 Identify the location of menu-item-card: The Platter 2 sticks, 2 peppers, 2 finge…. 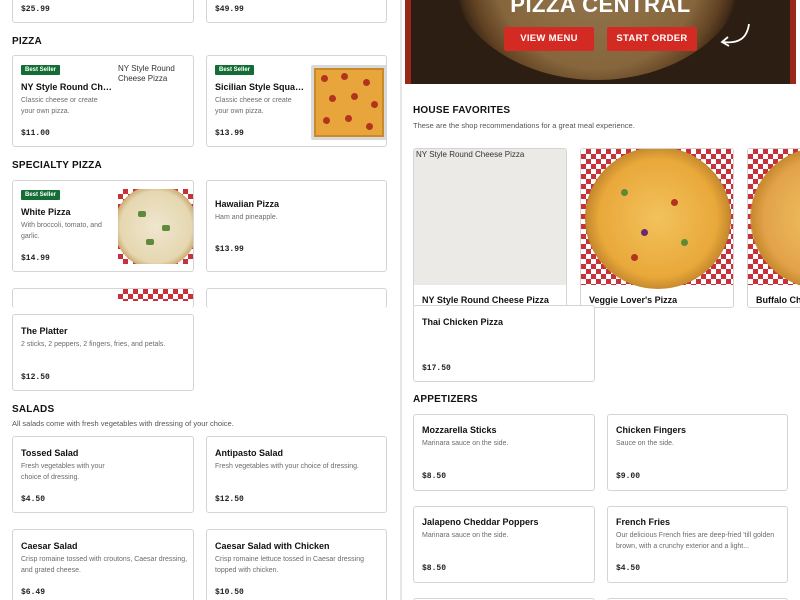
(103, 352).